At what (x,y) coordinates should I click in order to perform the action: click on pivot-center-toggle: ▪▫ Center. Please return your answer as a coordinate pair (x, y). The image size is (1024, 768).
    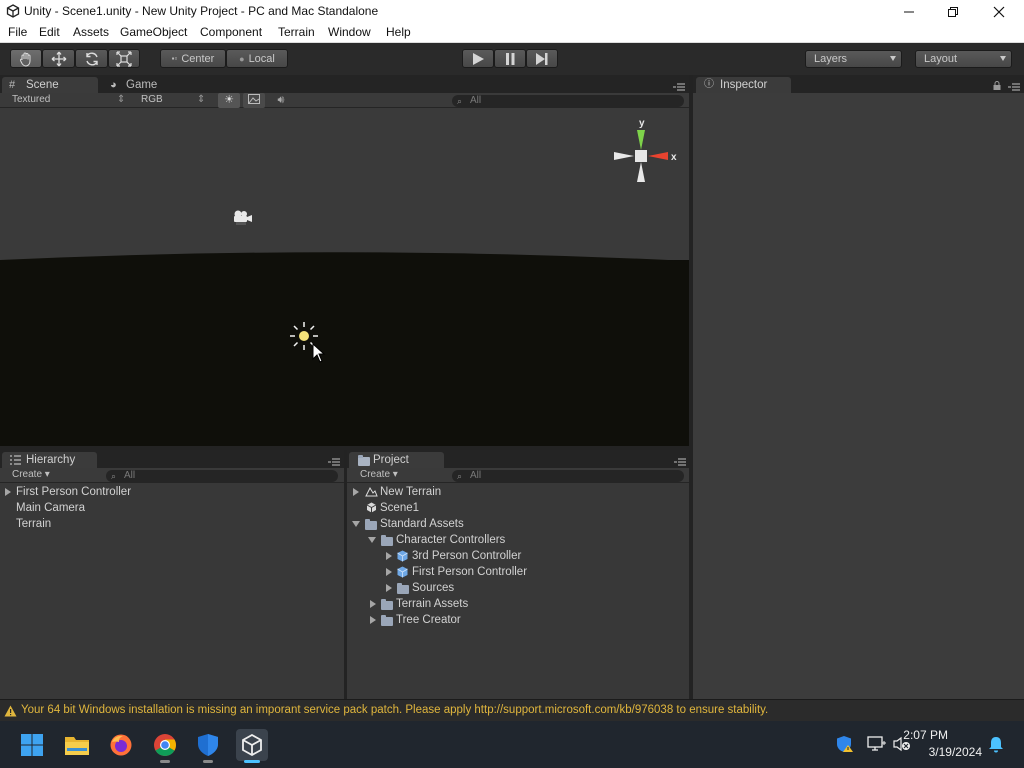
    Looking at the image, I should click on (193, 58).